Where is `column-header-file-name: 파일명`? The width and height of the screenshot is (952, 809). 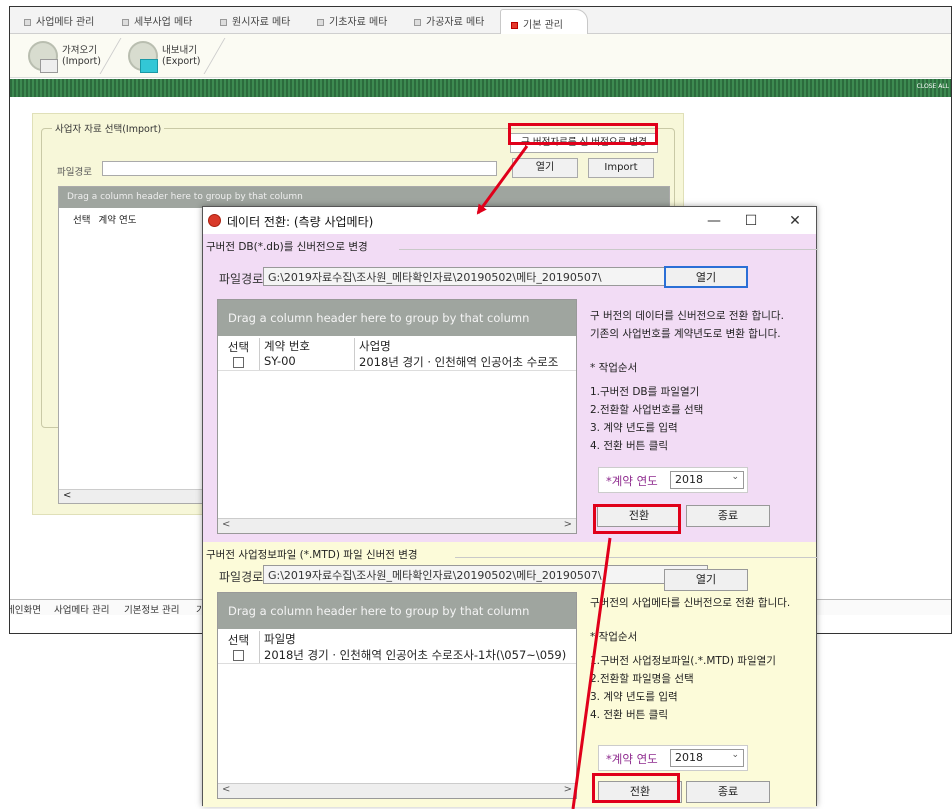
column-header-file-name: 파일명 is located at coordinates (418, 639).